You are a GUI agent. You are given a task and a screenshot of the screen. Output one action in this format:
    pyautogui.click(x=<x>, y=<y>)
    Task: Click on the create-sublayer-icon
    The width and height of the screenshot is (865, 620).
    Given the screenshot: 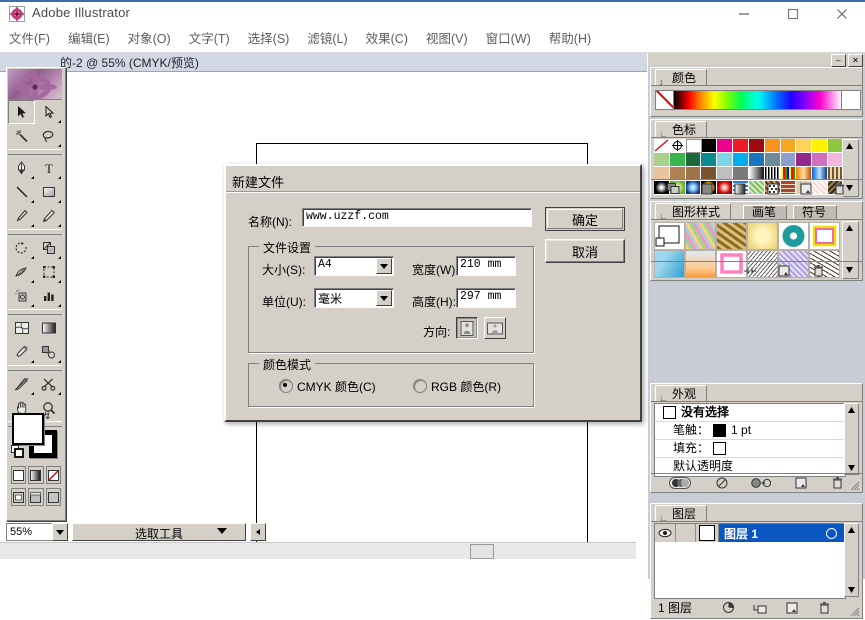 What is the action you would take?
    pyautogui.click(x=760, y=608)
    